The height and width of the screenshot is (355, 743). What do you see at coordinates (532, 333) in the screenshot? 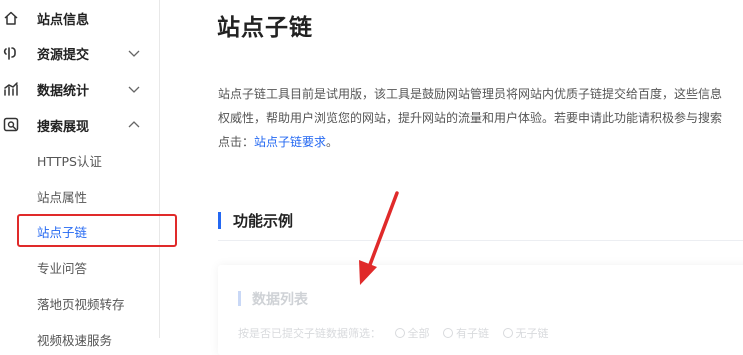
I see `filter-option-label: 无子链` at bounding box center [532, 333].